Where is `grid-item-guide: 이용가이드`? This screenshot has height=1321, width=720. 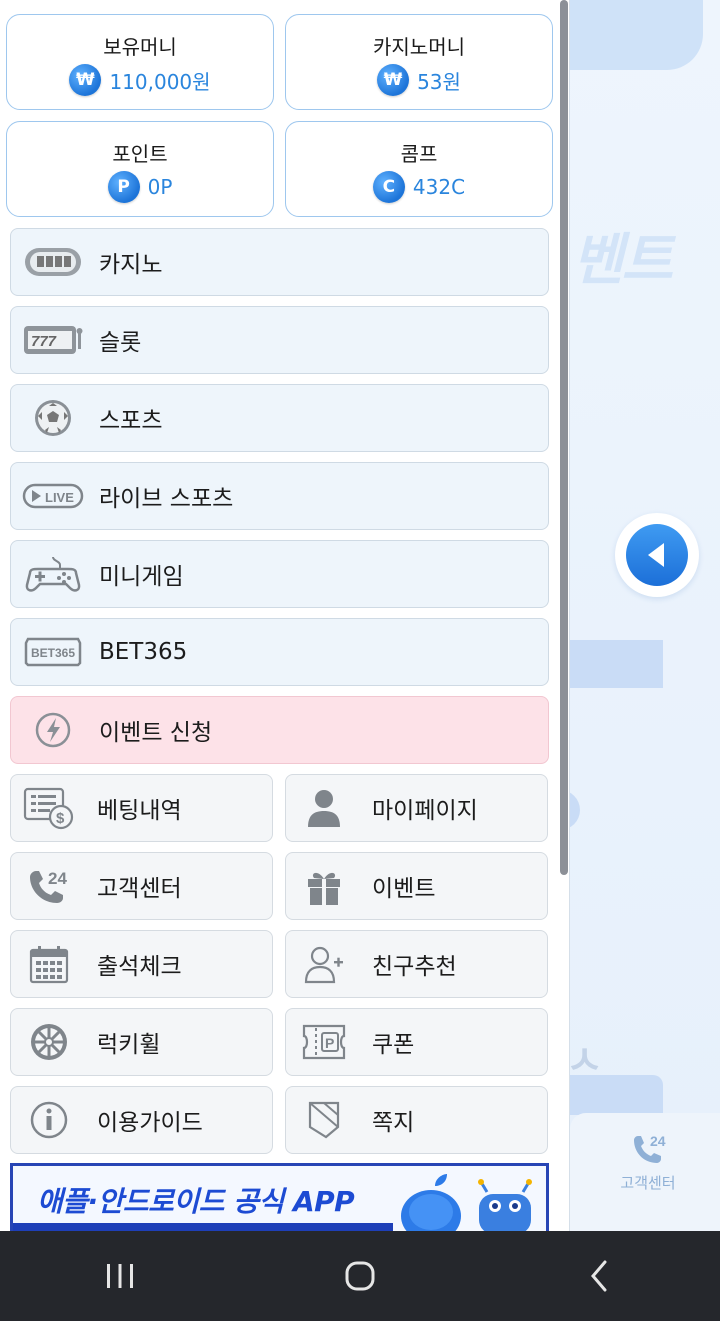 grid-item-guide: 이용가이드 is located at coordinates (141, 1120).